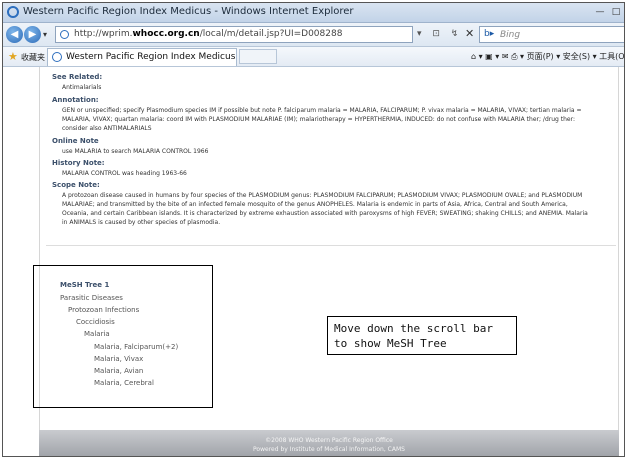  I want to click on mesh-tree-highlight-box, so click(123, 336).